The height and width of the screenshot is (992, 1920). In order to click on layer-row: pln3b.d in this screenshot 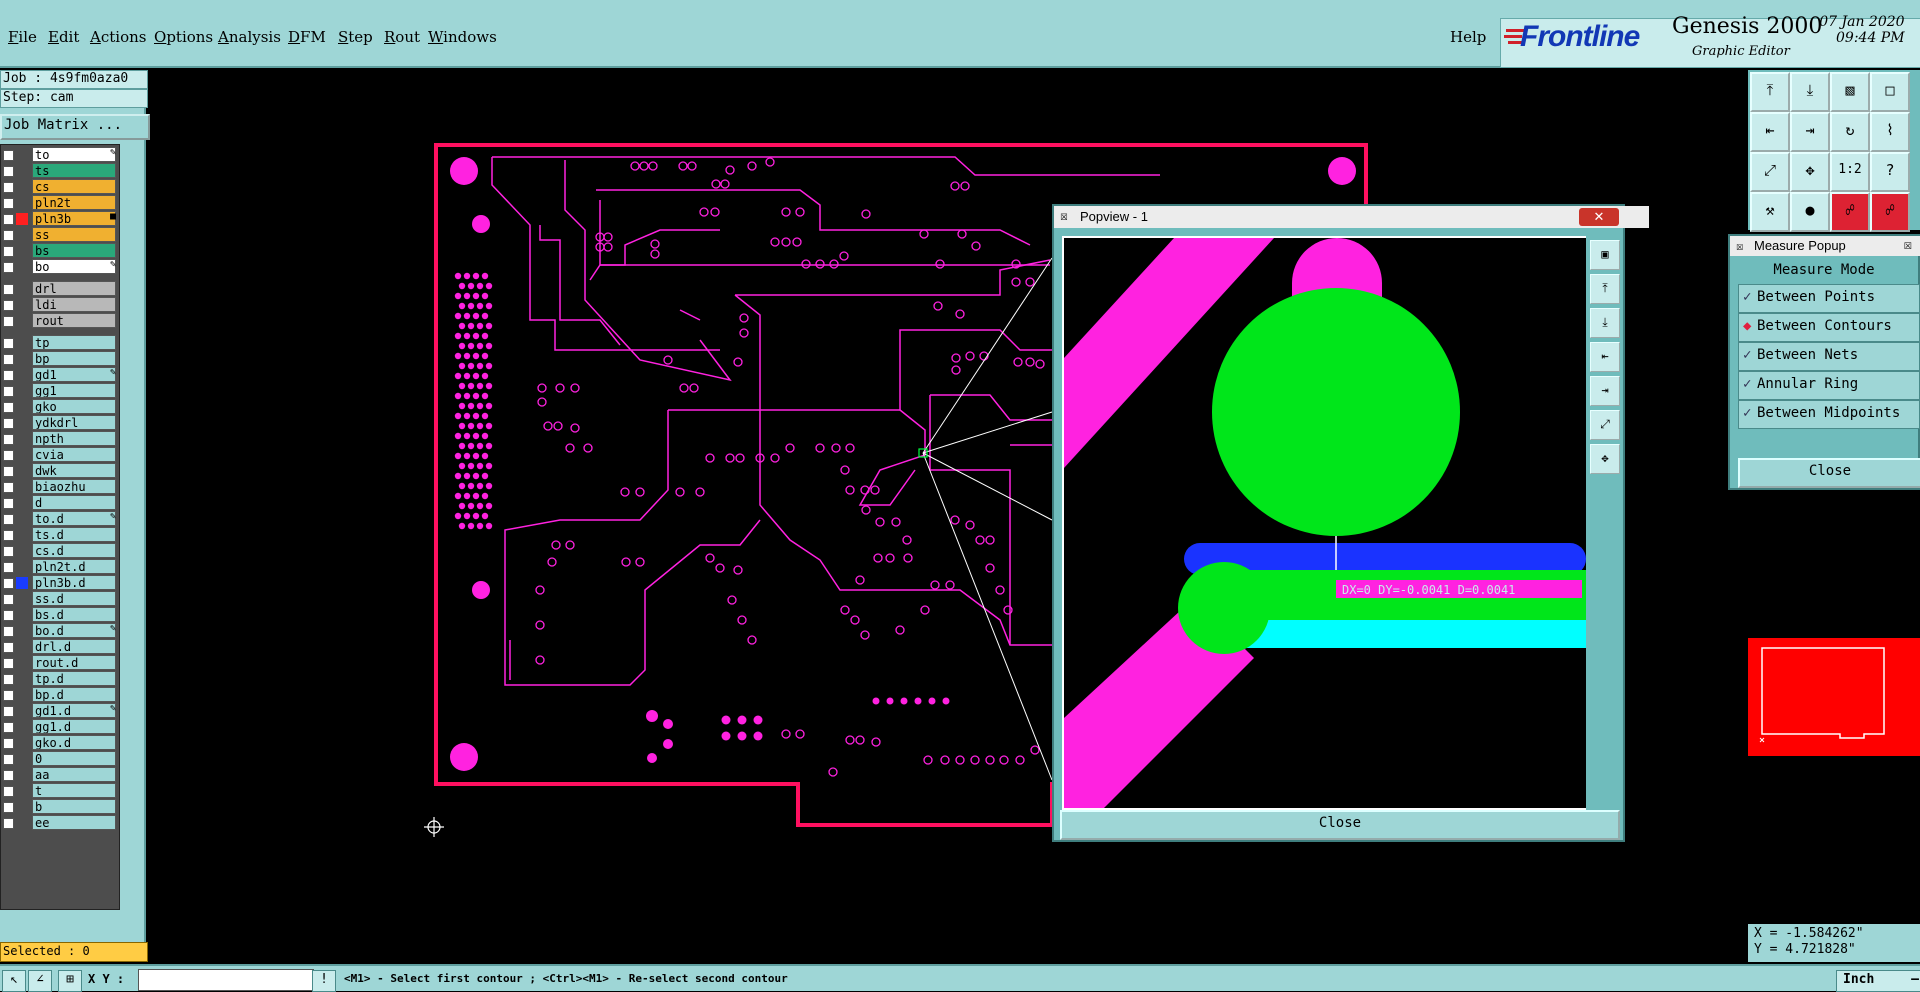, I will do `click(60, 583)`.